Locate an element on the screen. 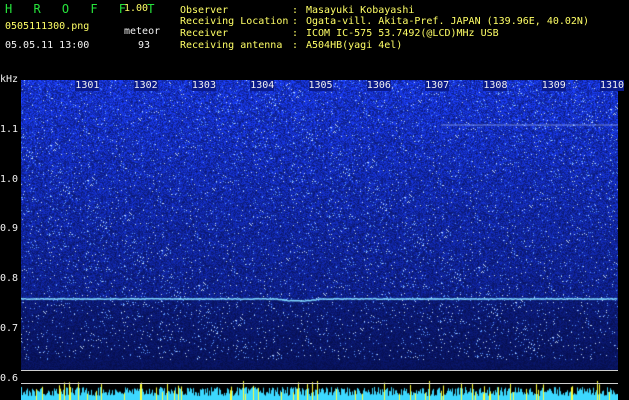 Image resolution: width=629 pixels, height=400 pixels. antenna-label: Receiving antenna is located at coordinates (231, 45).